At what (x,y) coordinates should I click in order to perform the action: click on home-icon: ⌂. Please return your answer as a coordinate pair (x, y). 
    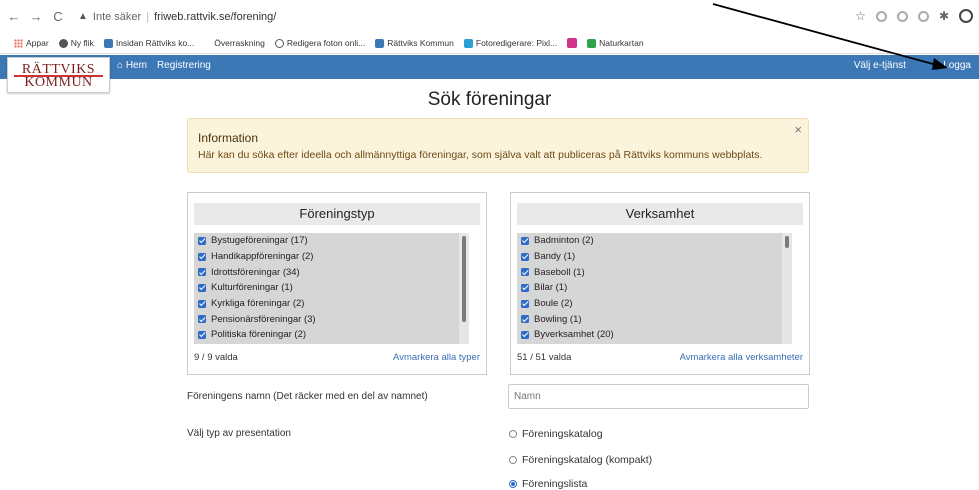
    Looking at the image, I should click on (120, 65).